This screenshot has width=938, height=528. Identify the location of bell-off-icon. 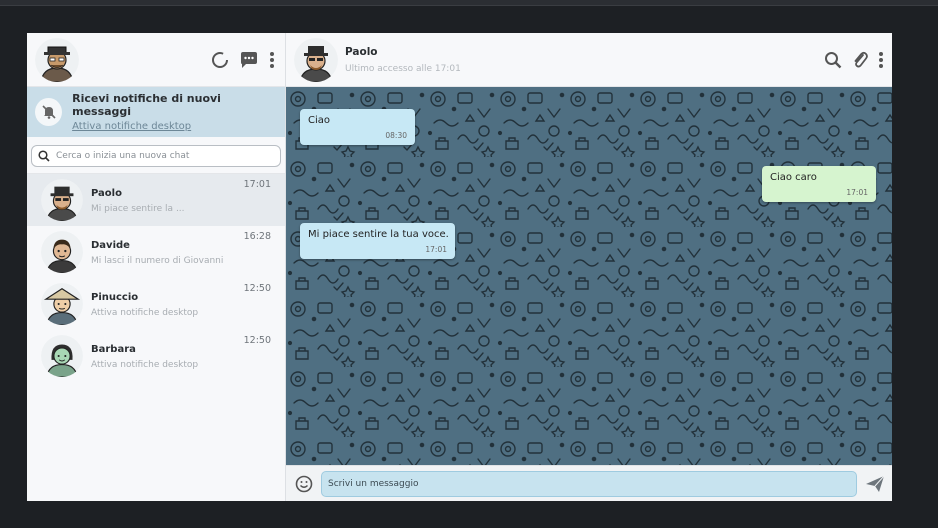
(49, 112).